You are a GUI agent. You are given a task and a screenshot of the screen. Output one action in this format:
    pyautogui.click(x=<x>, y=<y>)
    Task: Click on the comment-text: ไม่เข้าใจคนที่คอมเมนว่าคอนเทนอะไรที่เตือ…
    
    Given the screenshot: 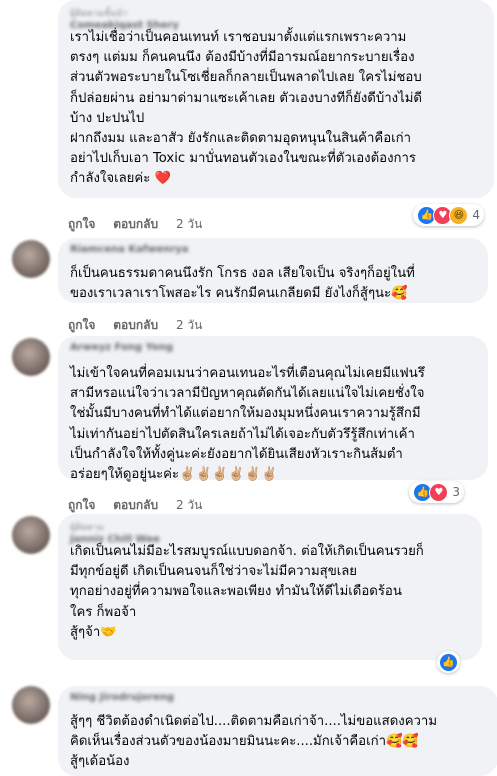 What is the action you would take?
    pyautogui.click(x=247, y=424)
    